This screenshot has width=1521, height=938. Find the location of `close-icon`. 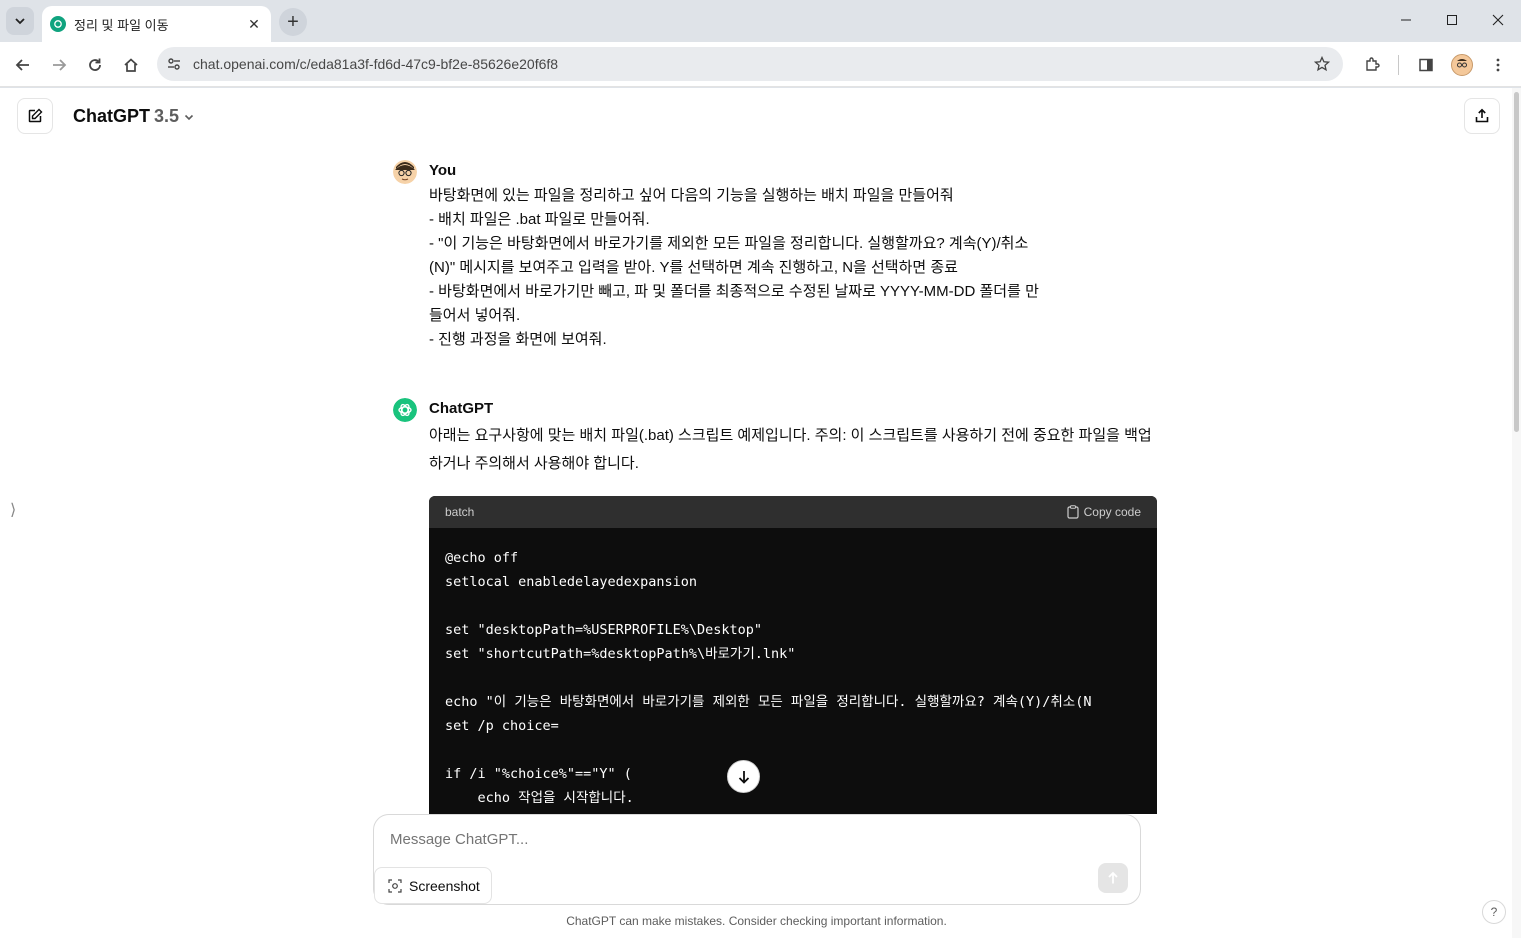

close-icon is located at coordinates (1498, 20).